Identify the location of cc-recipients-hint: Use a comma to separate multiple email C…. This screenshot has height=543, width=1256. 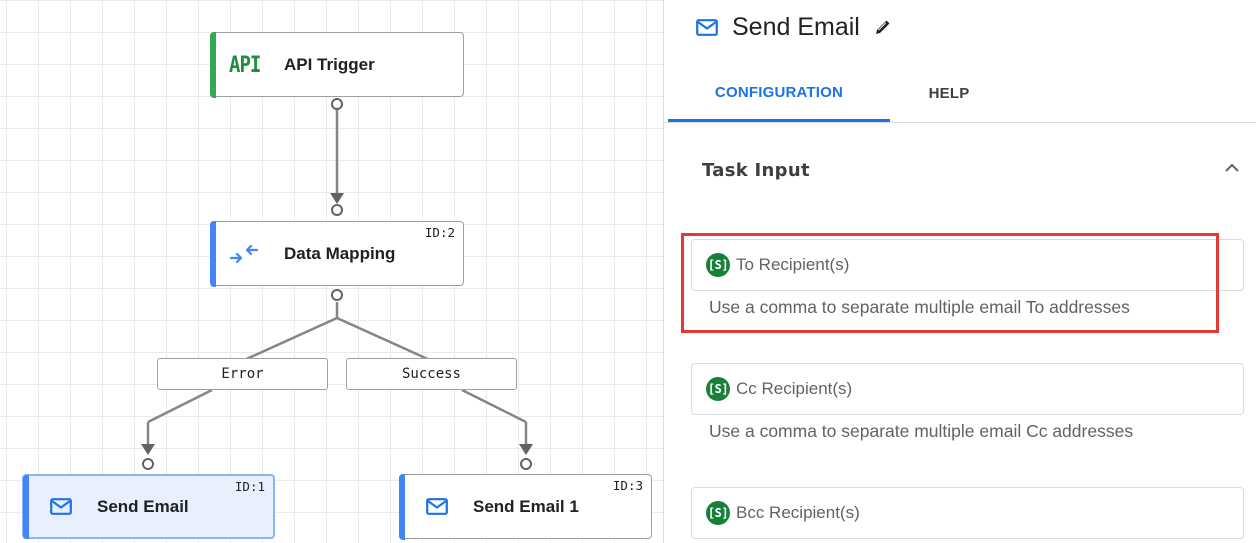
(921, 431).